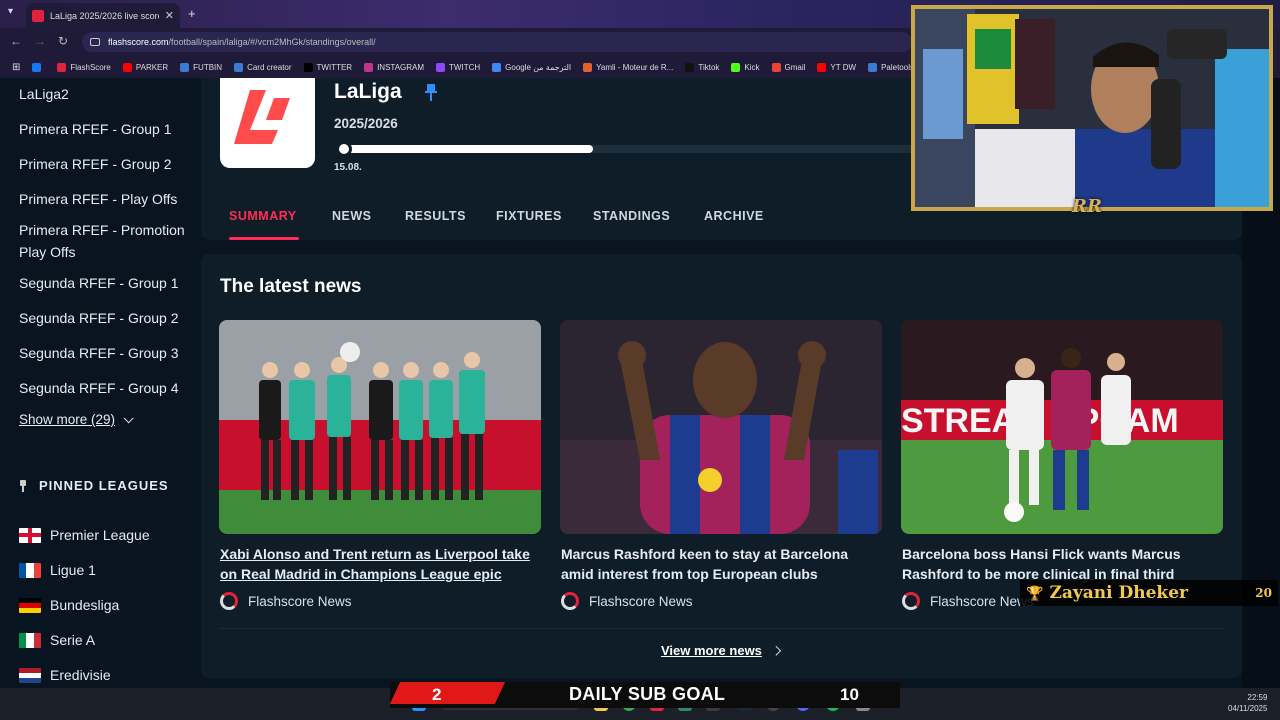 This screenshot has height=720, width=1280. Describe the element at coordinates (734, 216) in the screenshot. I see `tab-archive: ARCHIVE` at that location.